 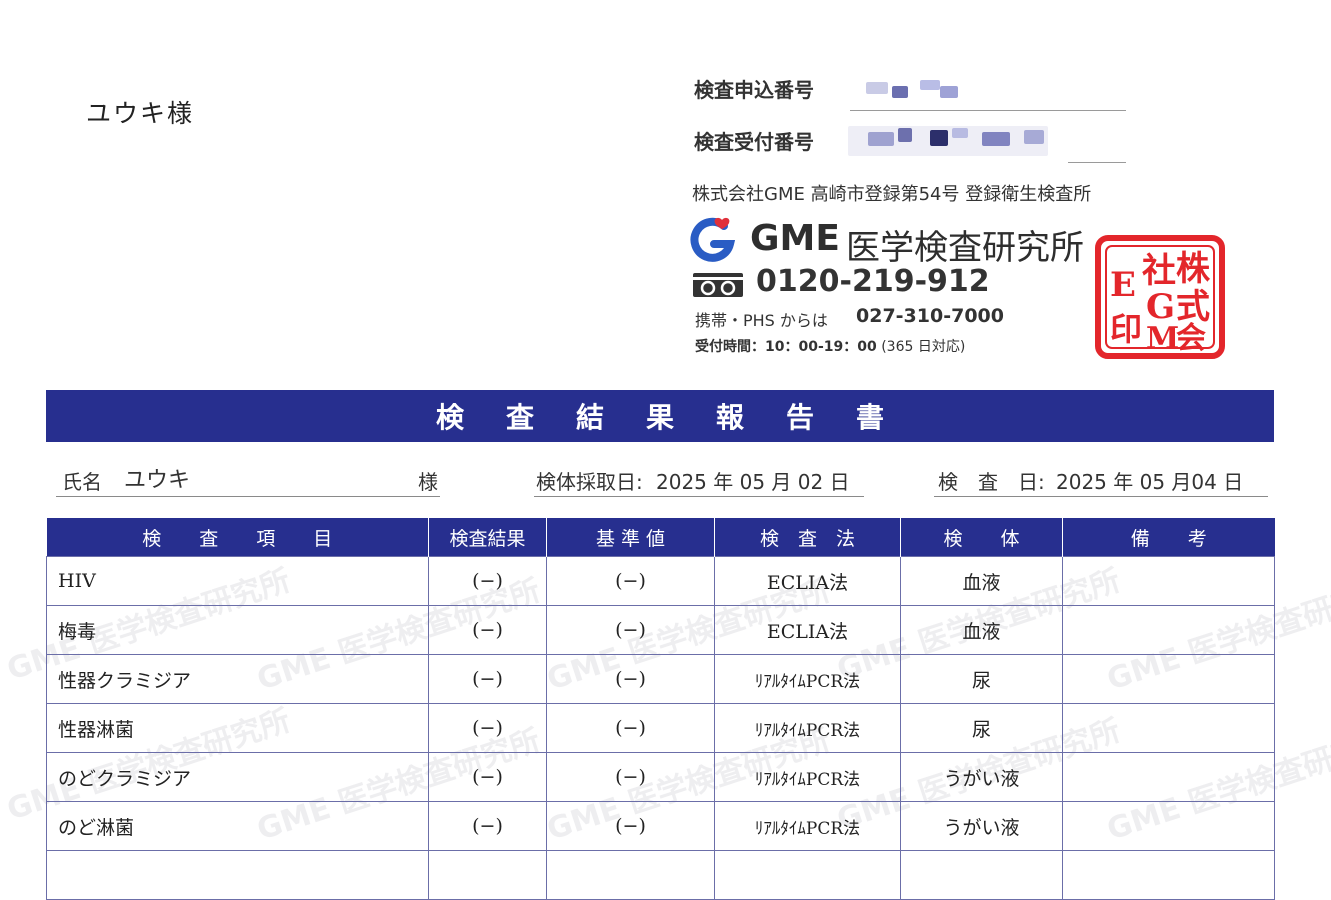 I want to click on table-header-row: 検 査 項 目 検査結果 基 準 値 検 査 法 検 体 備 考, so click(x=660, y=537).